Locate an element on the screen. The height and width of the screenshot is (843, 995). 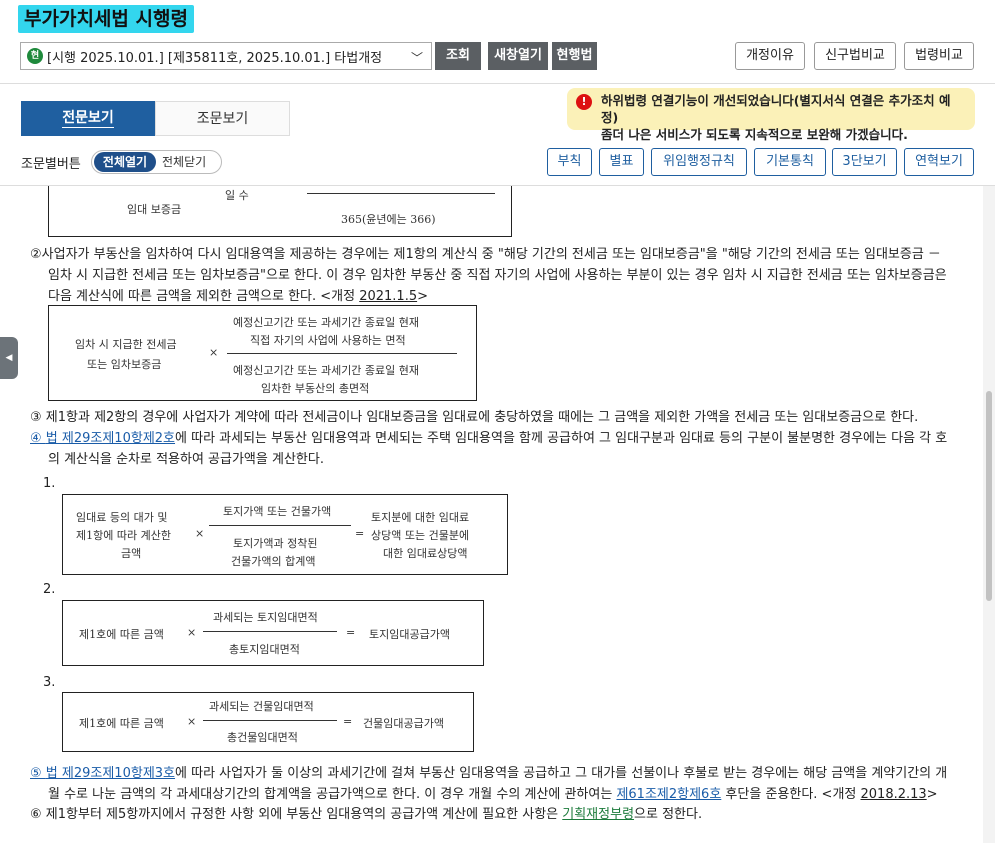
paragraph-2-line-3-text: 다음 계산식에 따른 금액을 제외한 금액으로 한다. <개정 is located at coordinates (204, 296).